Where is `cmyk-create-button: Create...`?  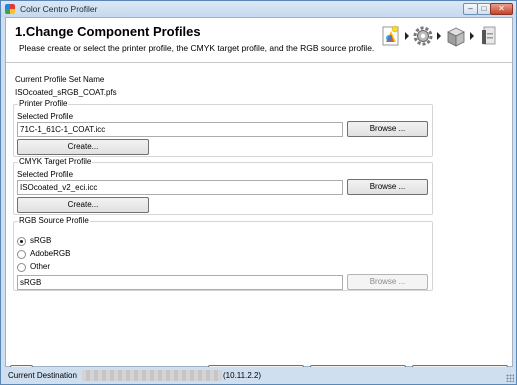 cmyk-create-button: Create... is located at coordinates (83, 205).